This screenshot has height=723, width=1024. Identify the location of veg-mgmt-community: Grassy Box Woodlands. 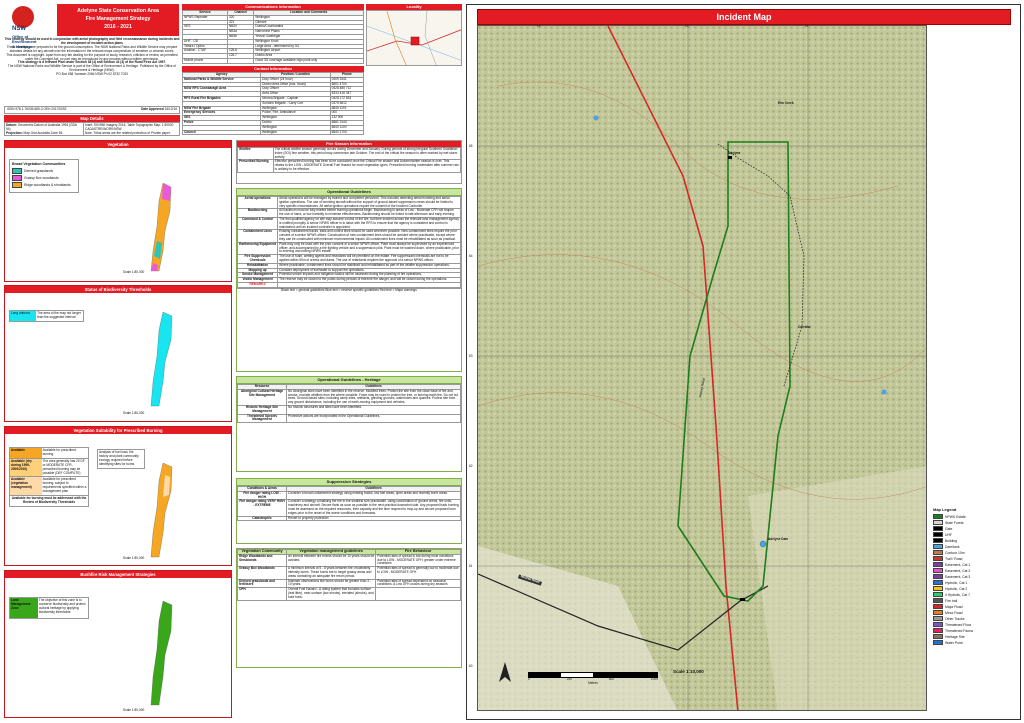
(262, 573).